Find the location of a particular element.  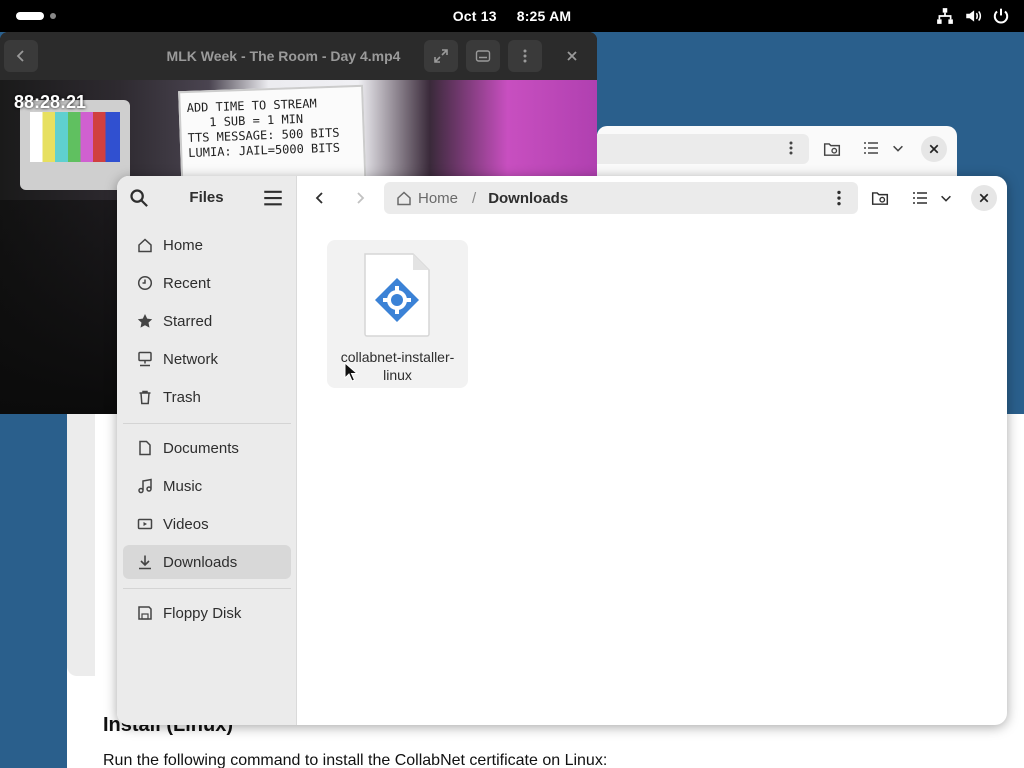

activities-indicator is located at coordinates (36, 16).